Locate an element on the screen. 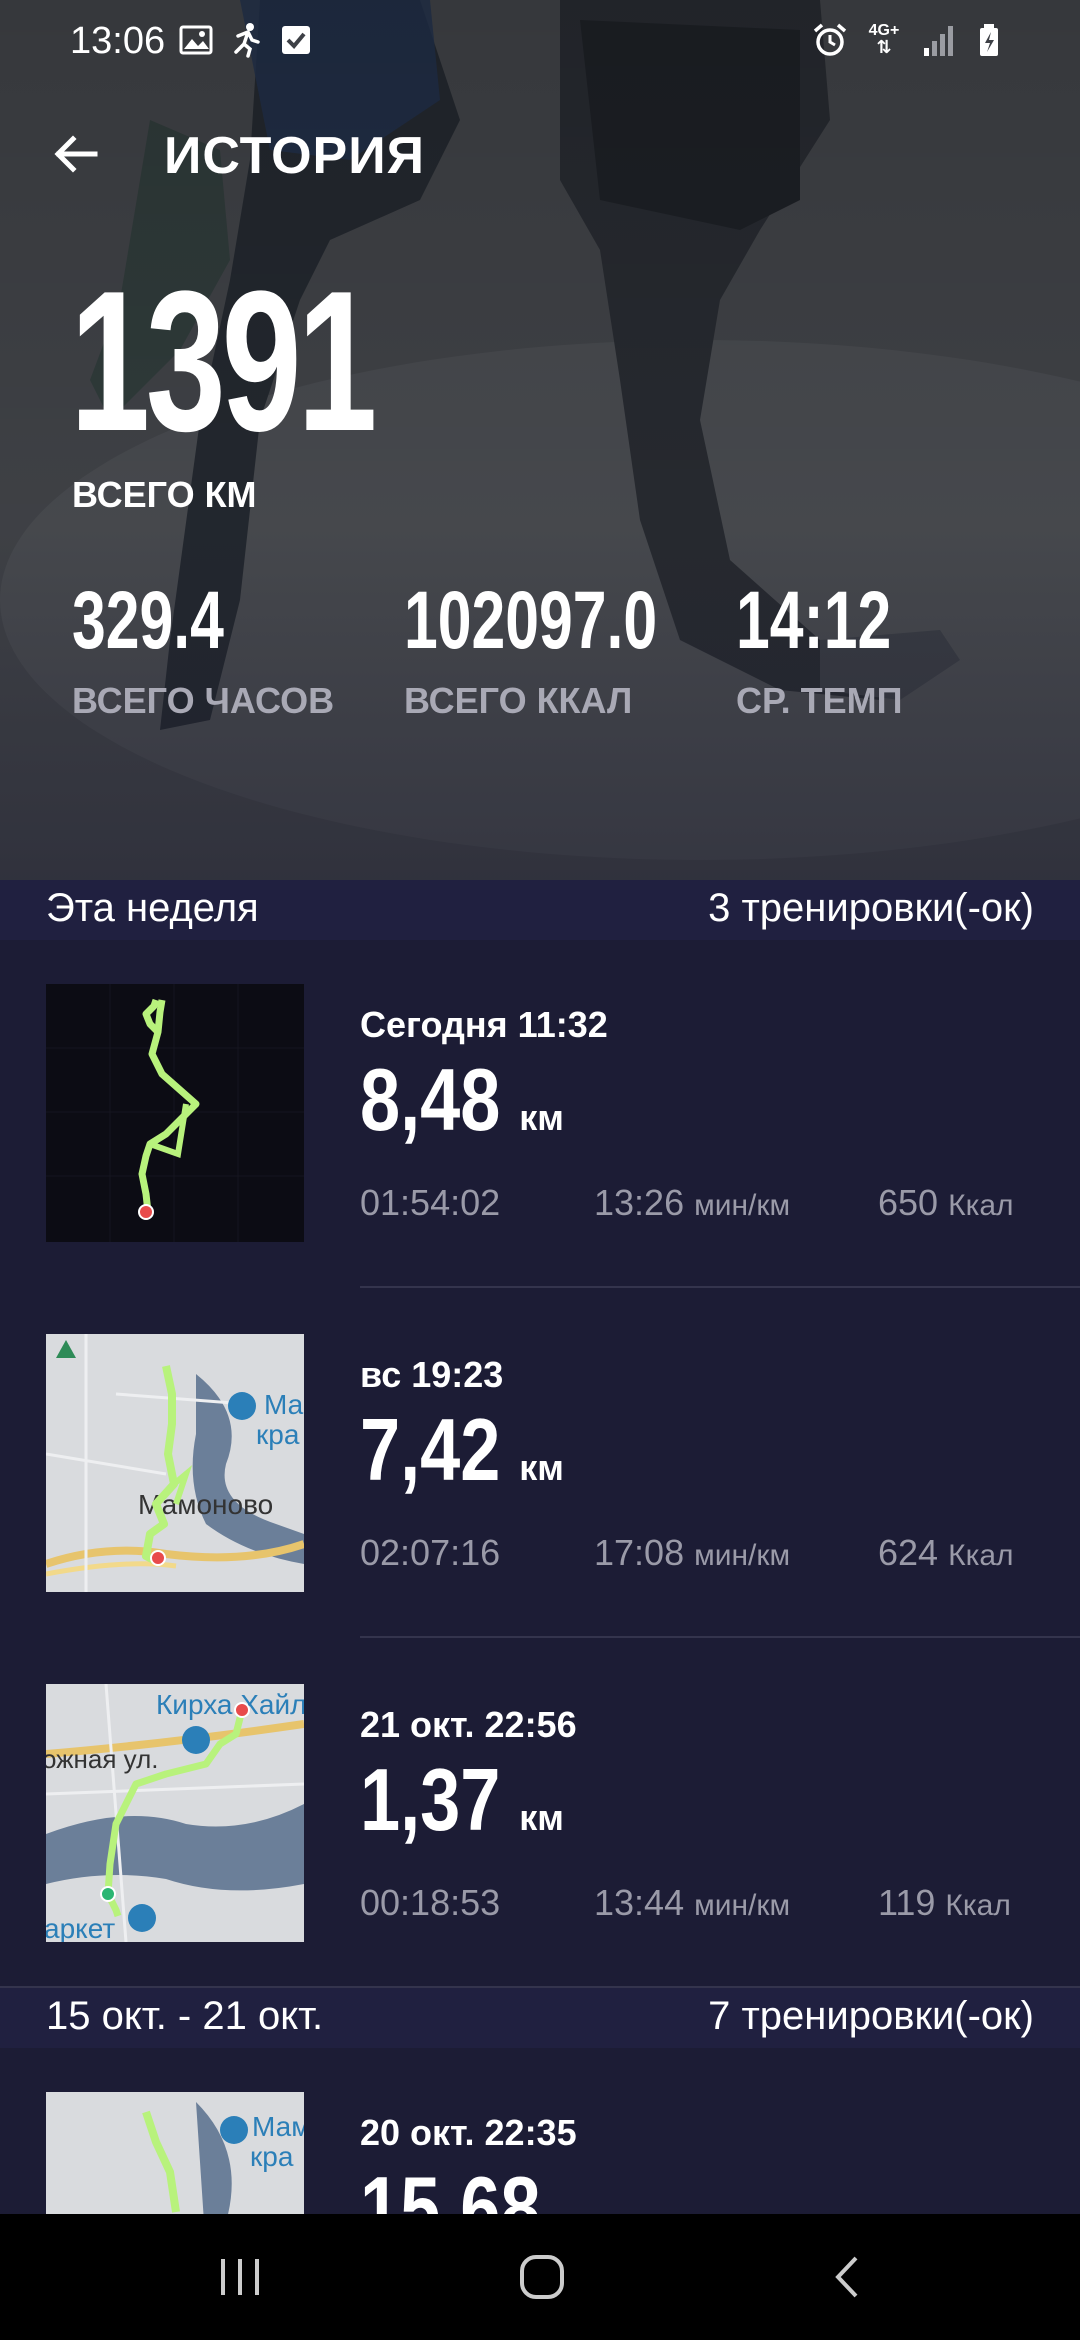 This screenshot has height=2340, width=1080. map-label: Ма is located at coordinates (284, 1404).